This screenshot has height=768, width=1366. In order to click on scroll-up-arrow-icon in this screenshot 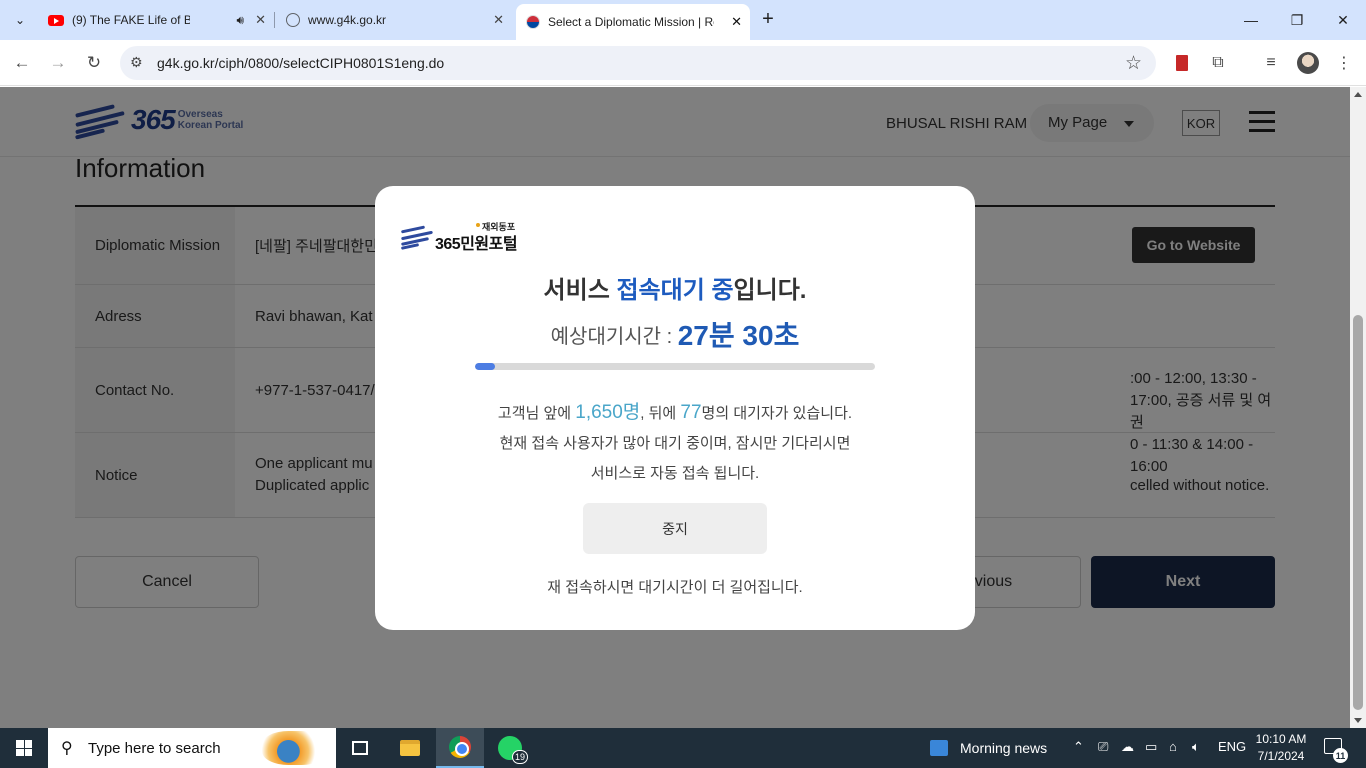, I will do `click(1358, 94)`.